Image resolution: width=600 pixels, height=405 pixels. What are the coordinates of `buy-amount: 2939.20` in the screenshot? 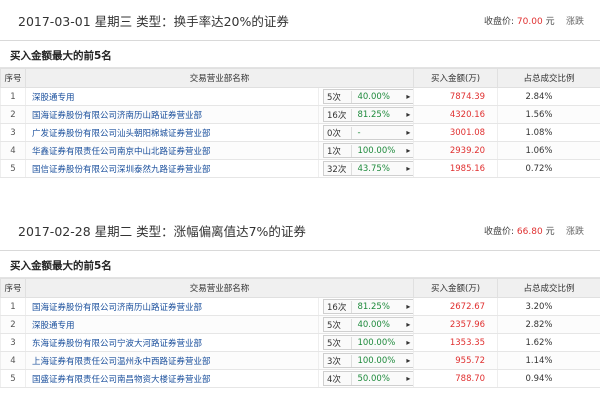 It's located at (455, 150).